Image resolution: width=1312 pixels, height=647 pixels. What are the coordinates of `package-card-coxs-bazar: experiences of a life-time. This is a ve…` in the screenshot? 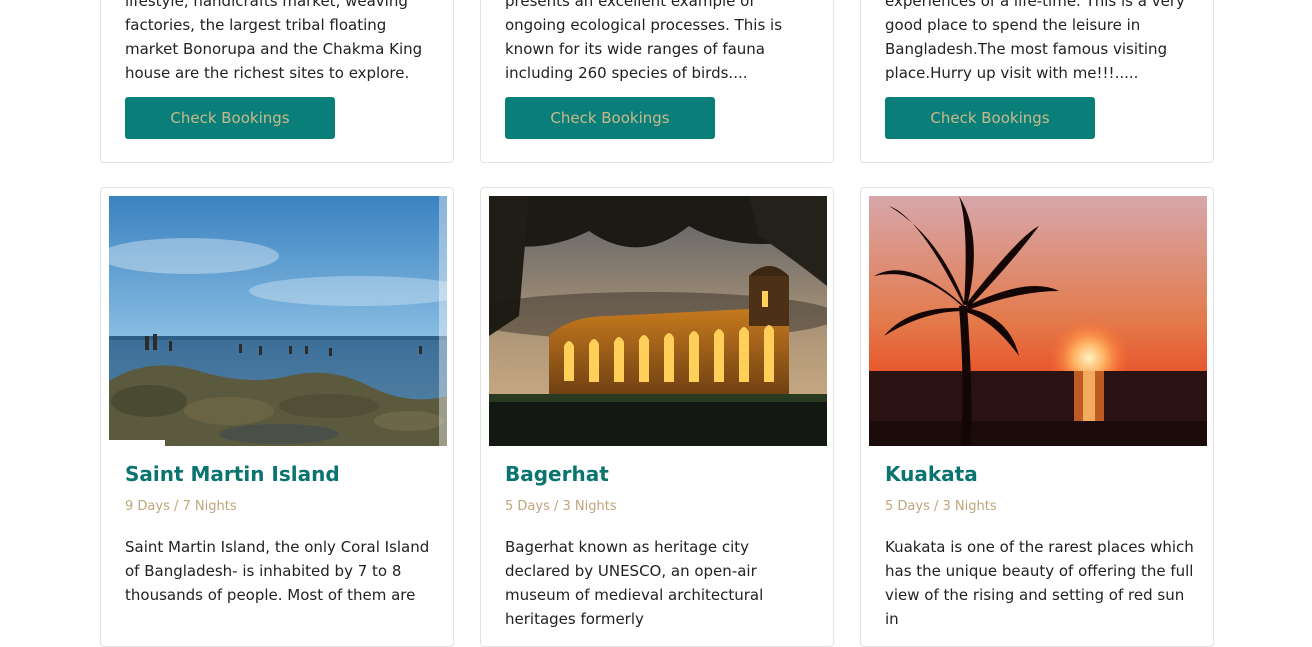 It's located at (1037, 81).